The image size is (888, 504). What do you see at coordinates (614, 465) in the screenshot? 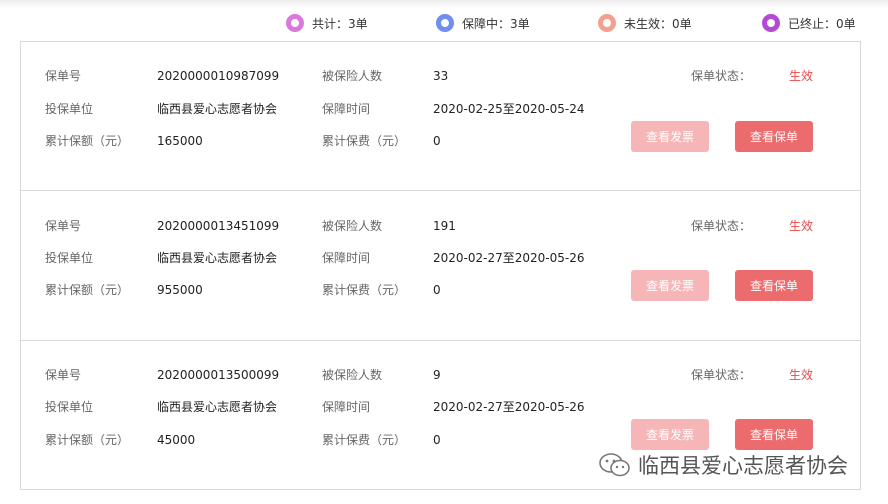
I see `wechat-icon` at bounding box center [614, 465].